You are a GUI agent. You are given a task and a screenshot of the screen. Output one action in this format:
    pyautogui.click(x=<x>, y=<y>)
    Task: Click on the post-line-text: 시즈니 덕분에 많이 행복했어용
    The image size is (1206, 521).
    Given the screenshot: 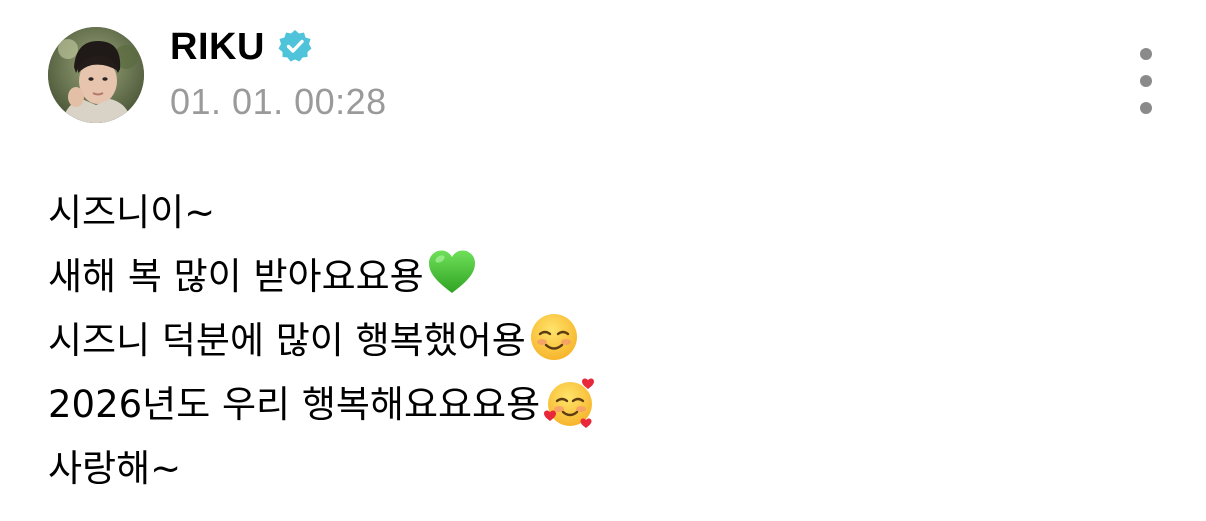 What is the action you would take?
    pyautogui.click(x=287, y=340)
    